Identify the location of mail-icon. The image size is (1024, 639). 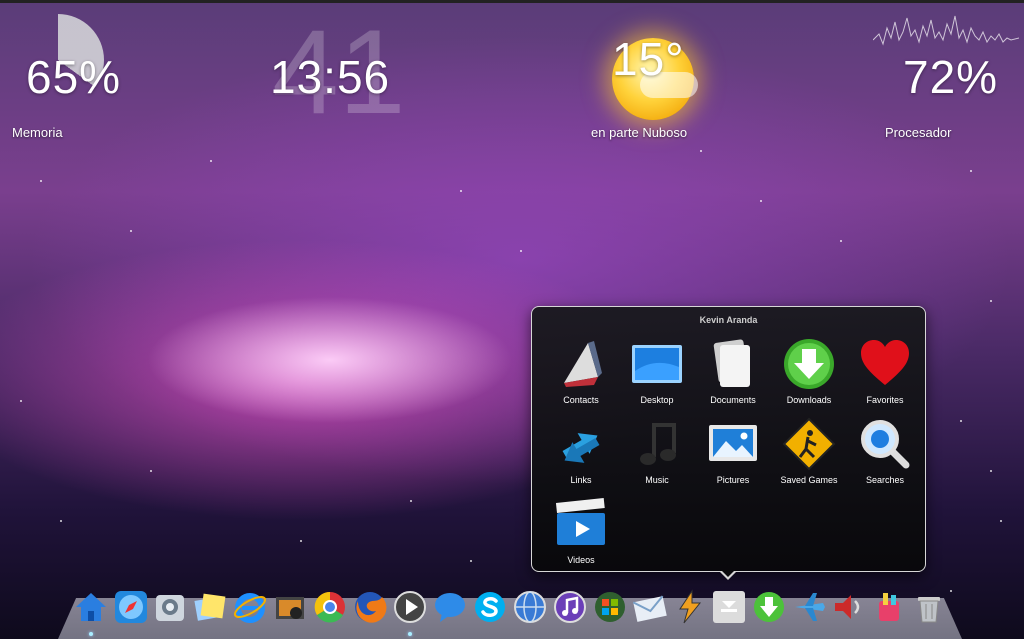
(649, 608).